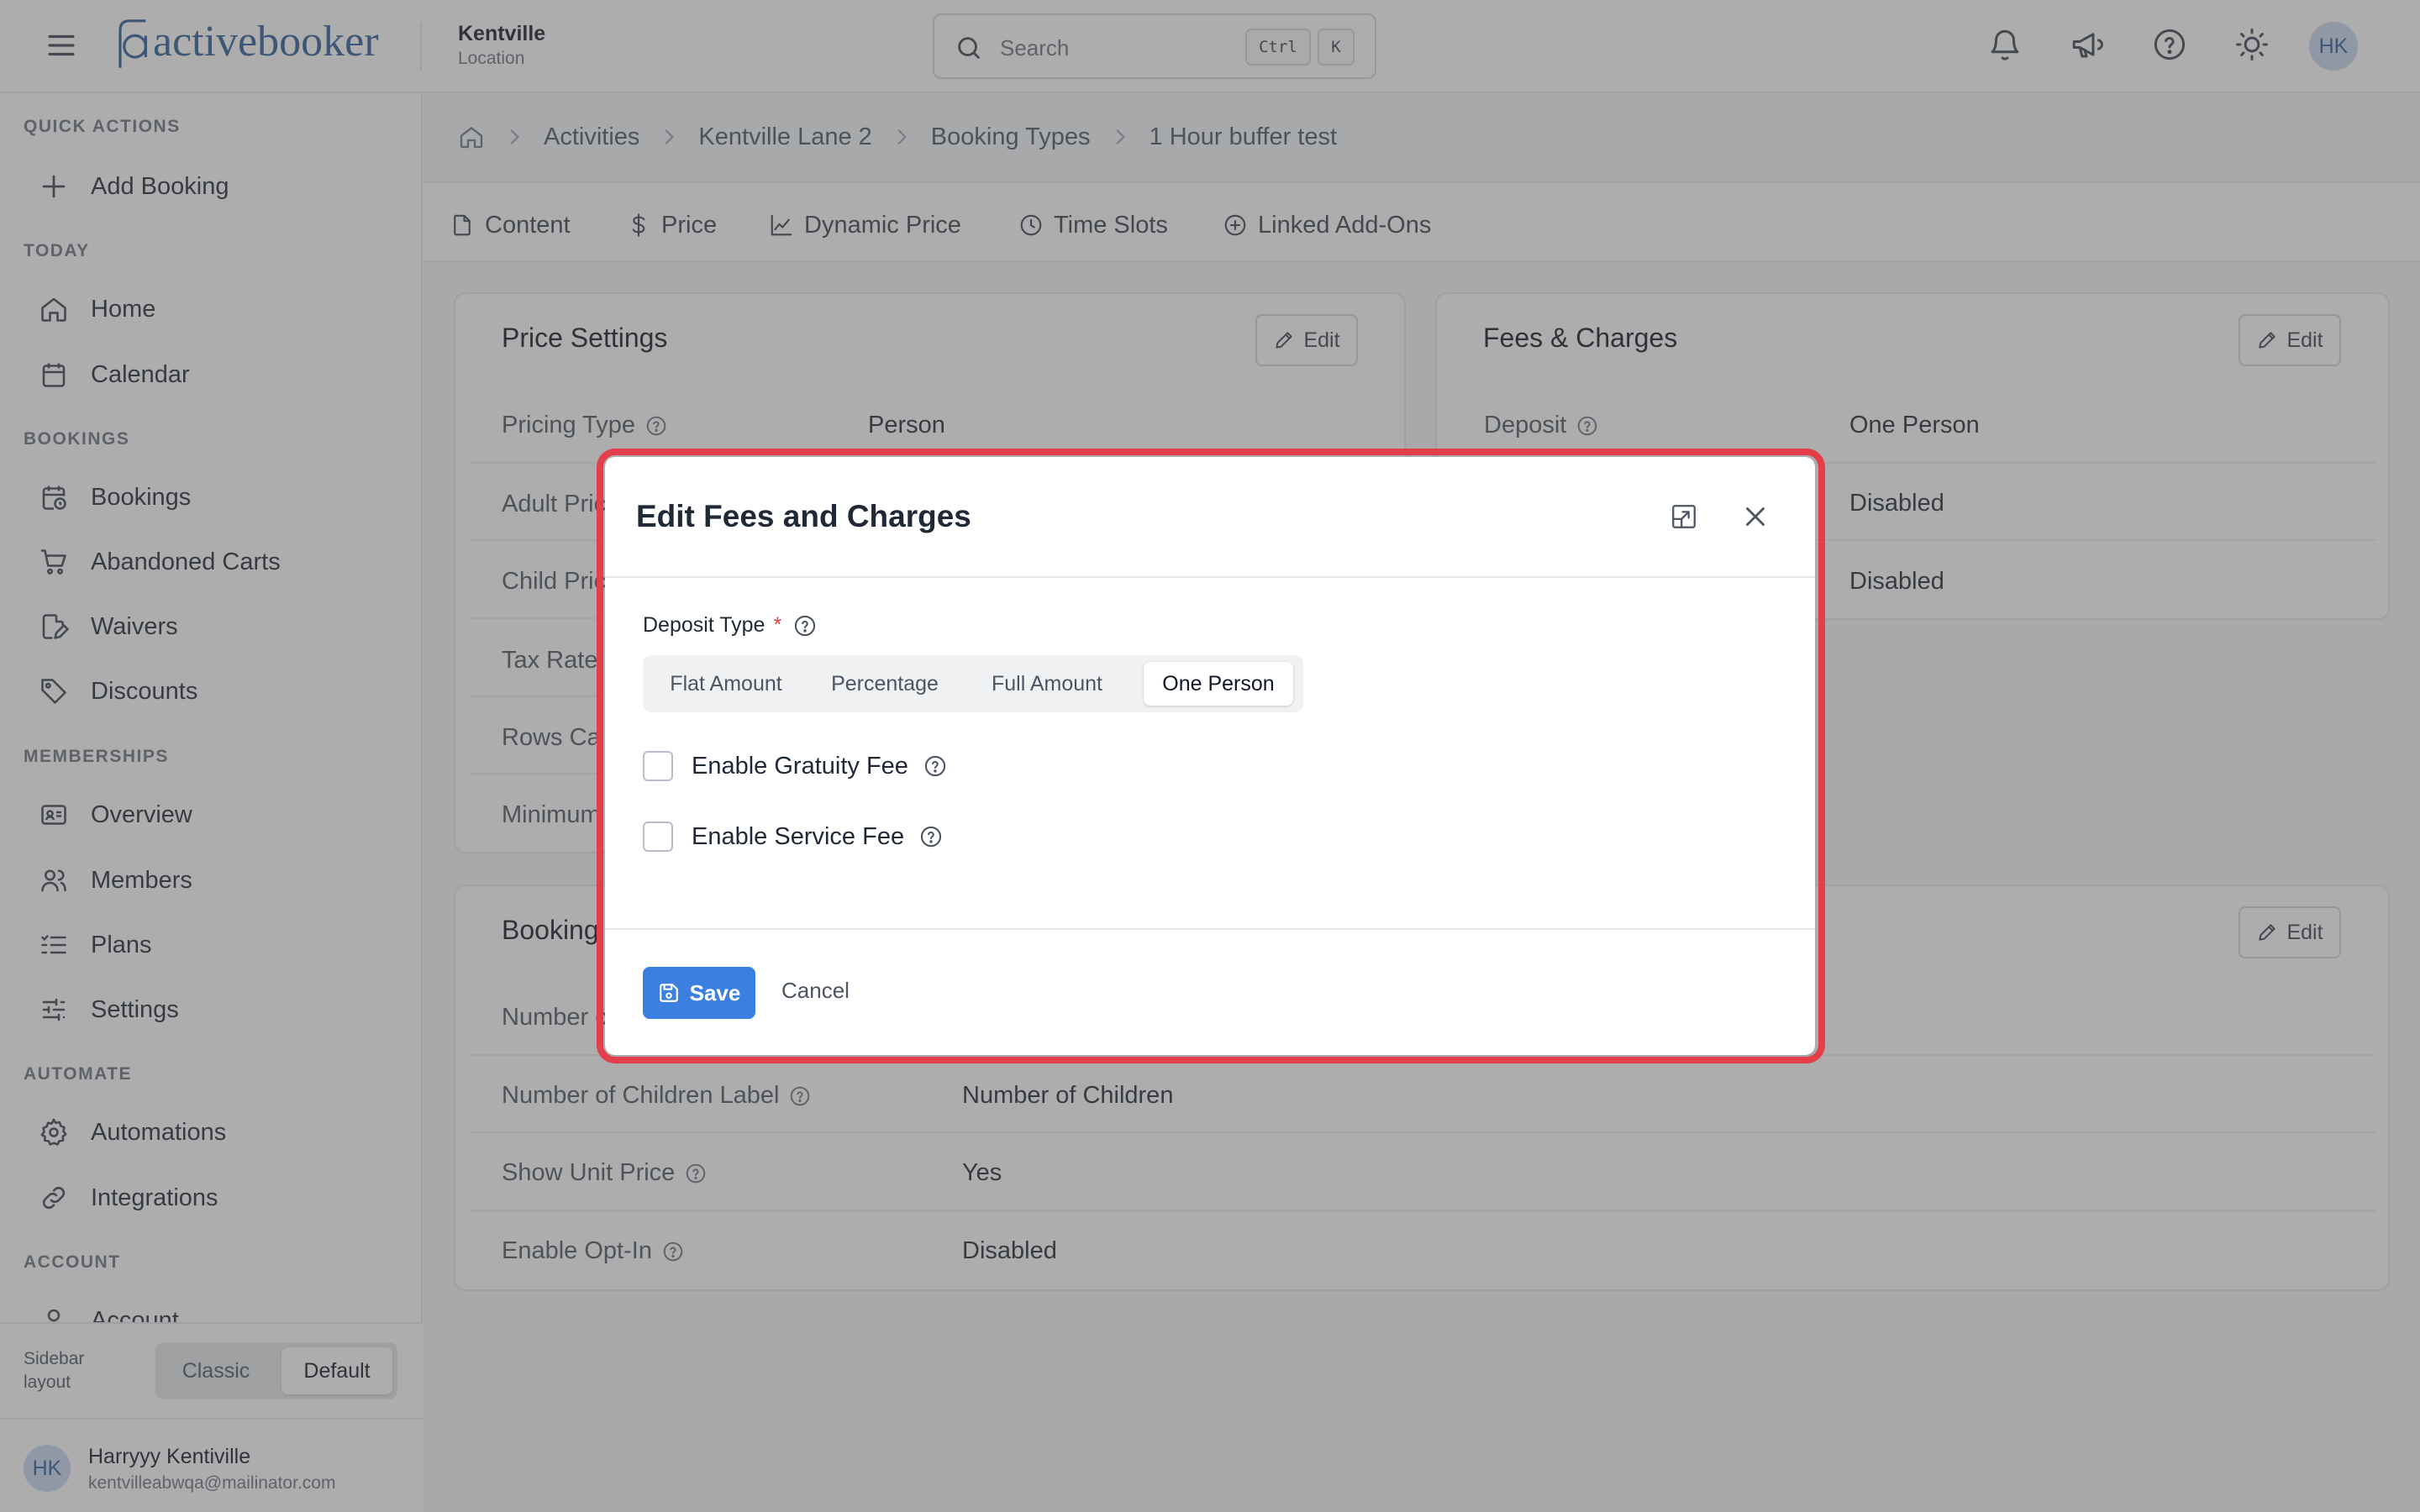 This screenshot has width=2420, height=1512. What do you see at coordinates (1218, 684) in the screenshot?
I see `deposit-option-one-person: One Person` at bounding box center [1218, 684].